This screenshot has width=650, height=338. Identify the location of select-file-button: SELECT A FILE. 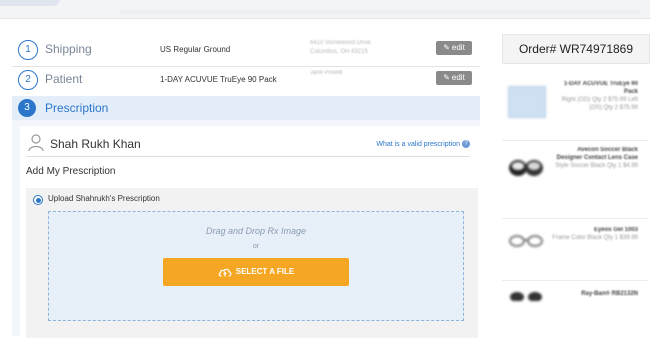
(256, 272).